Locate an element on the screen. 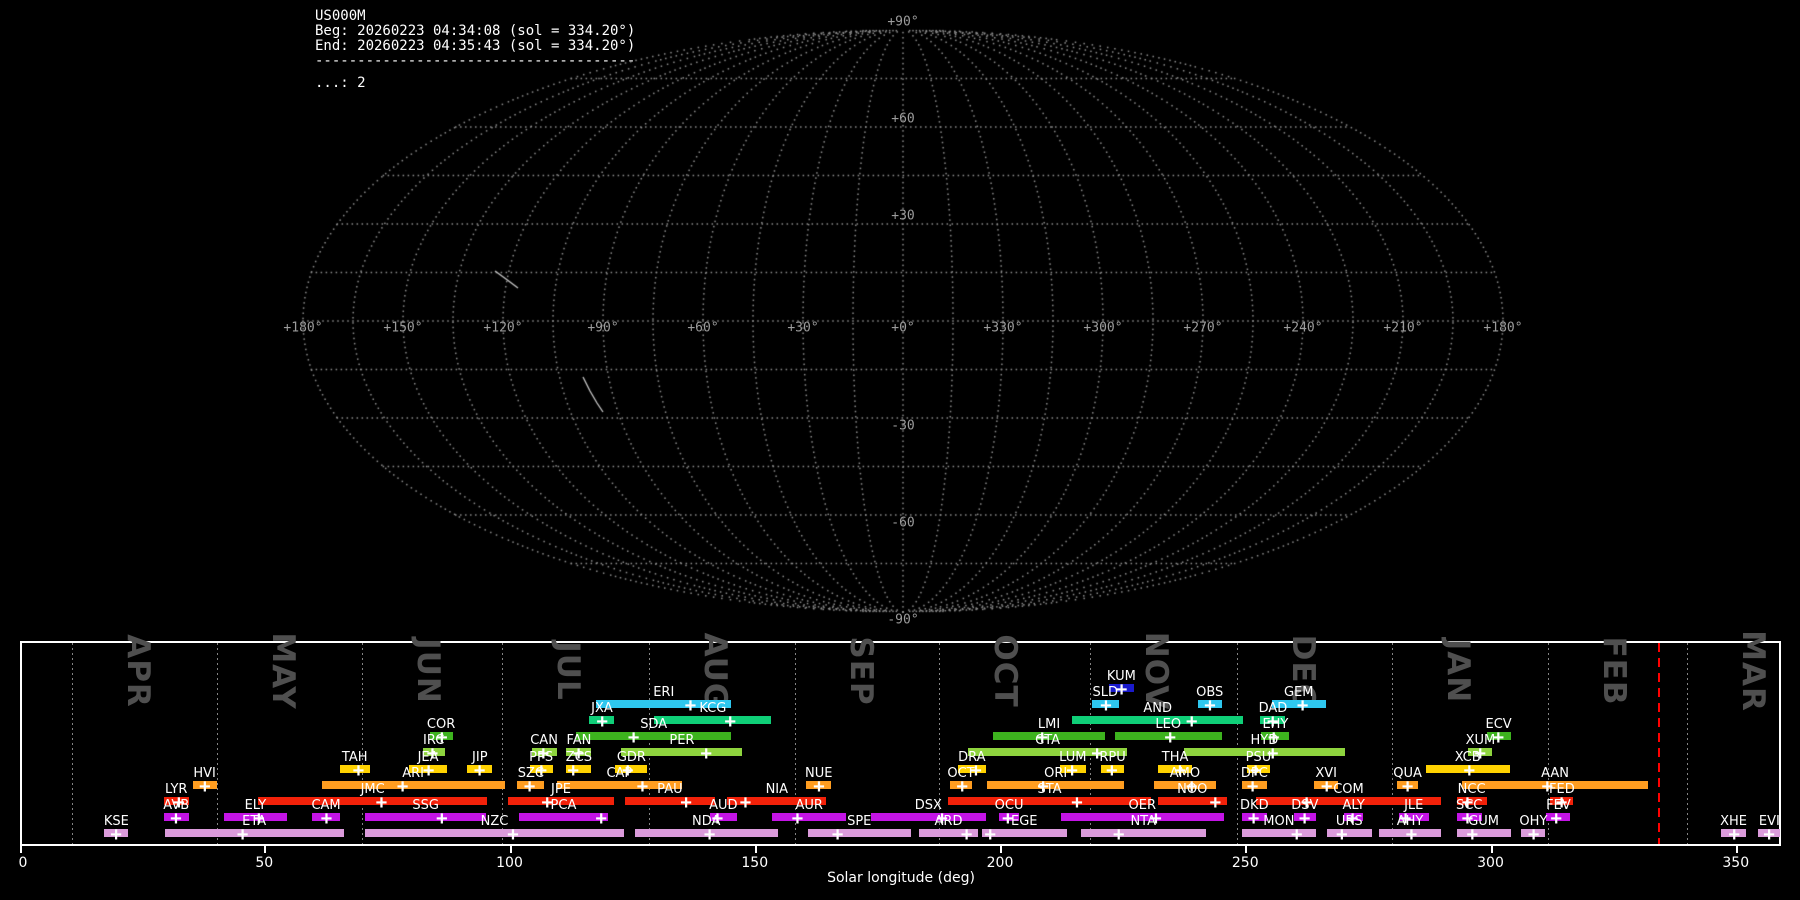 The image size is (1800, 900). peak-marker-JIP: + is located at coordinates (479, 770).